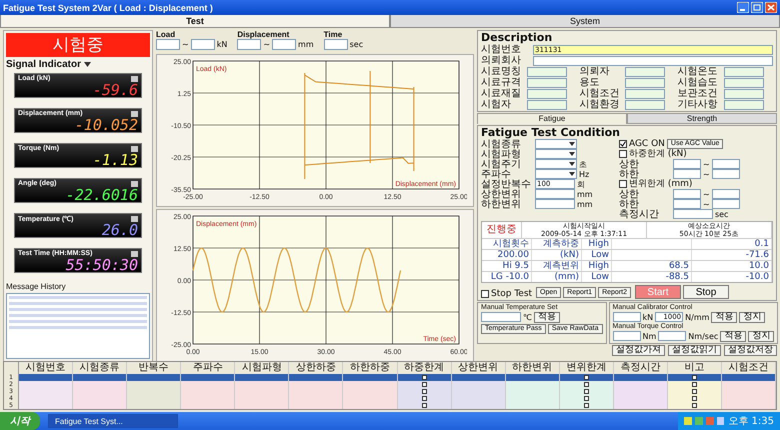 This screenshot has height=430, width=780. Describe the element at coordinates (115, 90) in the screenshot. I see `signal-value: -59.6` at that location.